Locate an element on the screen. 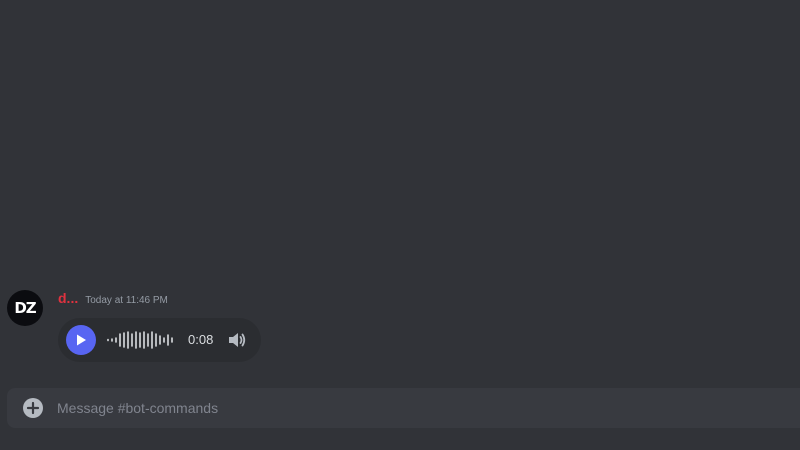 The width and height of the screenshot is (800, 450). volume-button is located at coordinates (237, 340).